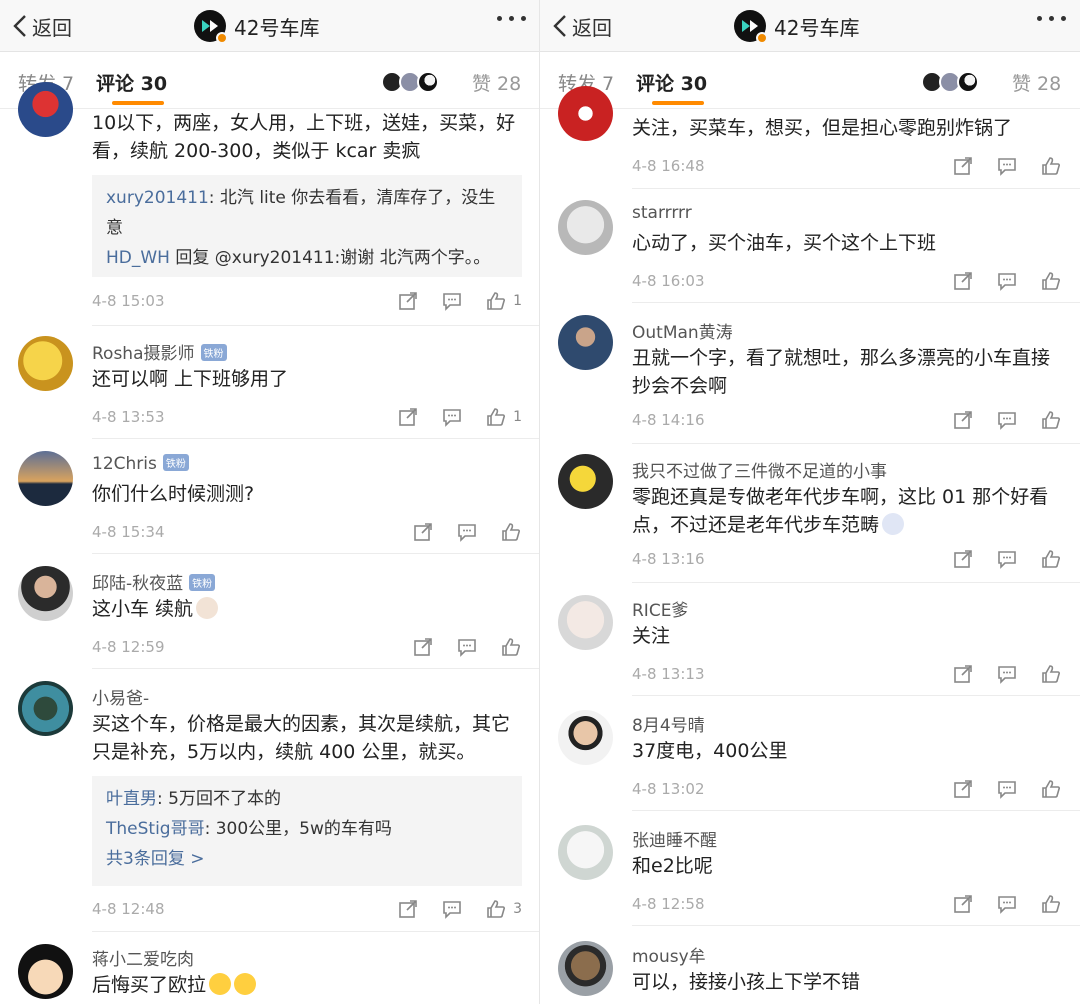  I want to click on comment-author: 蒋小二爱吃肉, so click(143, 957).